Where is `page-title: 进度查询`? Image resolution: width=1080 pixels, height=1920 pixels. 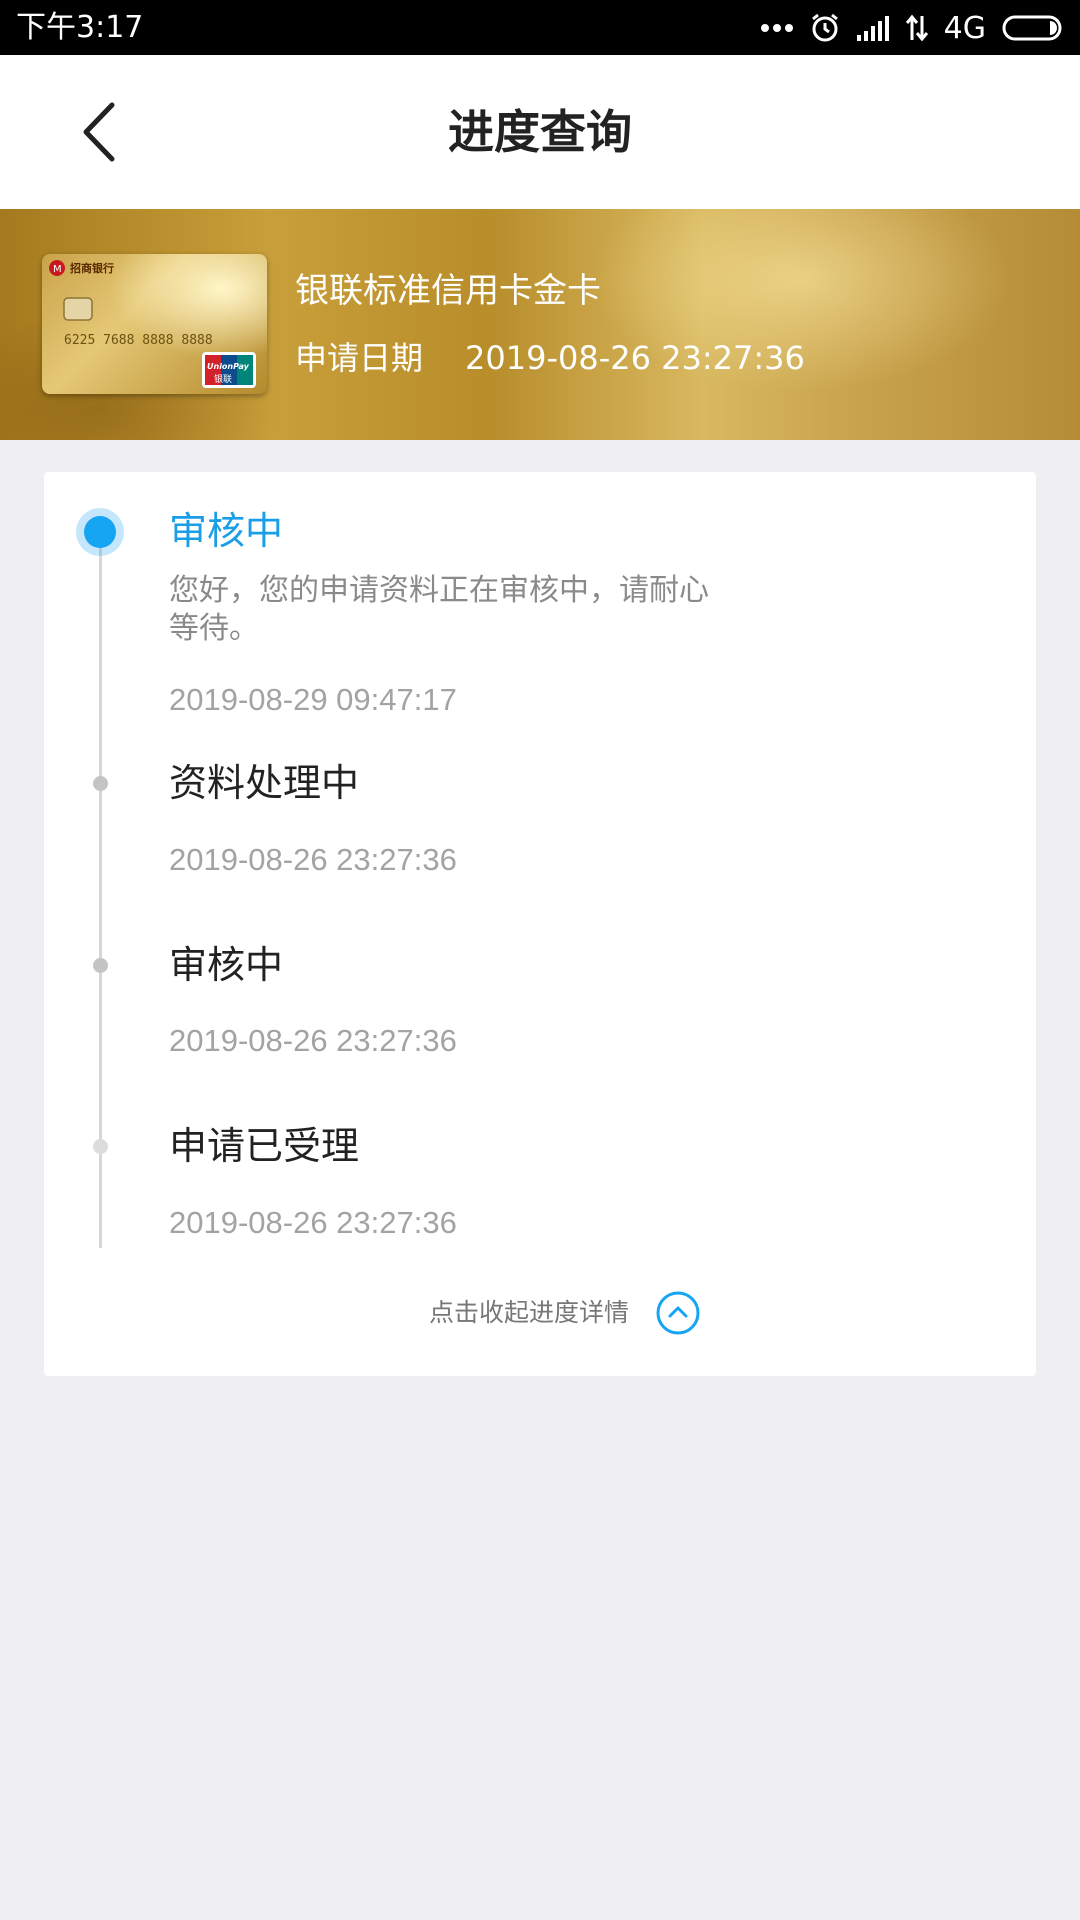
page-title: 进度查询 is located at coordinates (540, 132).